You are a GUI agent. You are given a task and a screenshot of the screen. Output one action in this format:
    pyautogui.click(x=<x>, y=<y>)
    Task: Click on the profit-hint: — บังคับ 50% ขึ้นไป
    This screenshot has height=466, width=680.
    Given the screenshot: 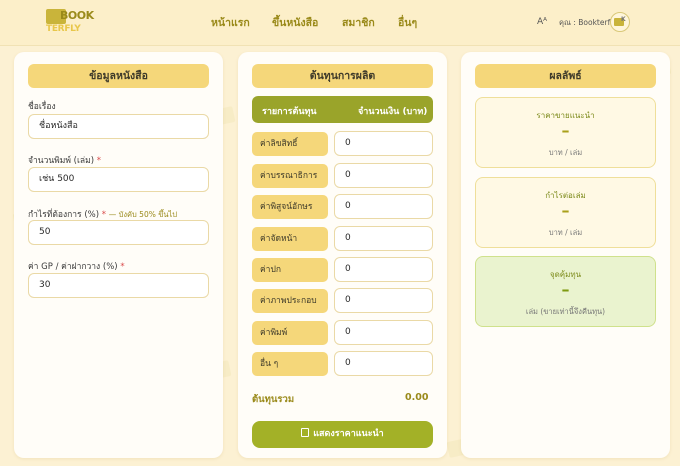 What is the action you would take?
    pyautogui.click(x=143, y=214)
    